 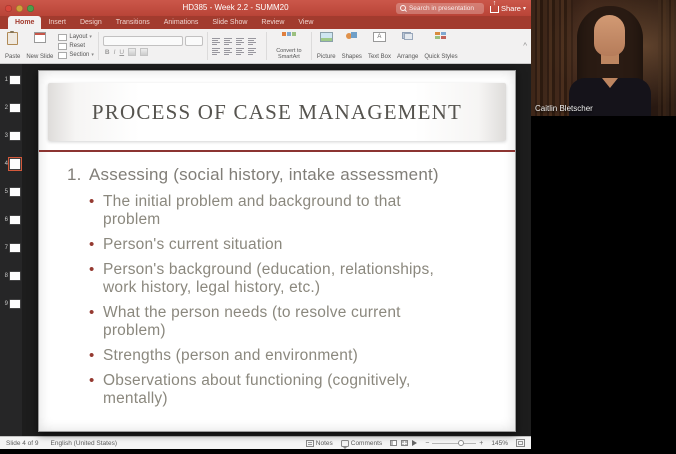 I want to click on slide-title-box: PROCESS OF CASE MANAGEMENT, so click(x=277, y=112).